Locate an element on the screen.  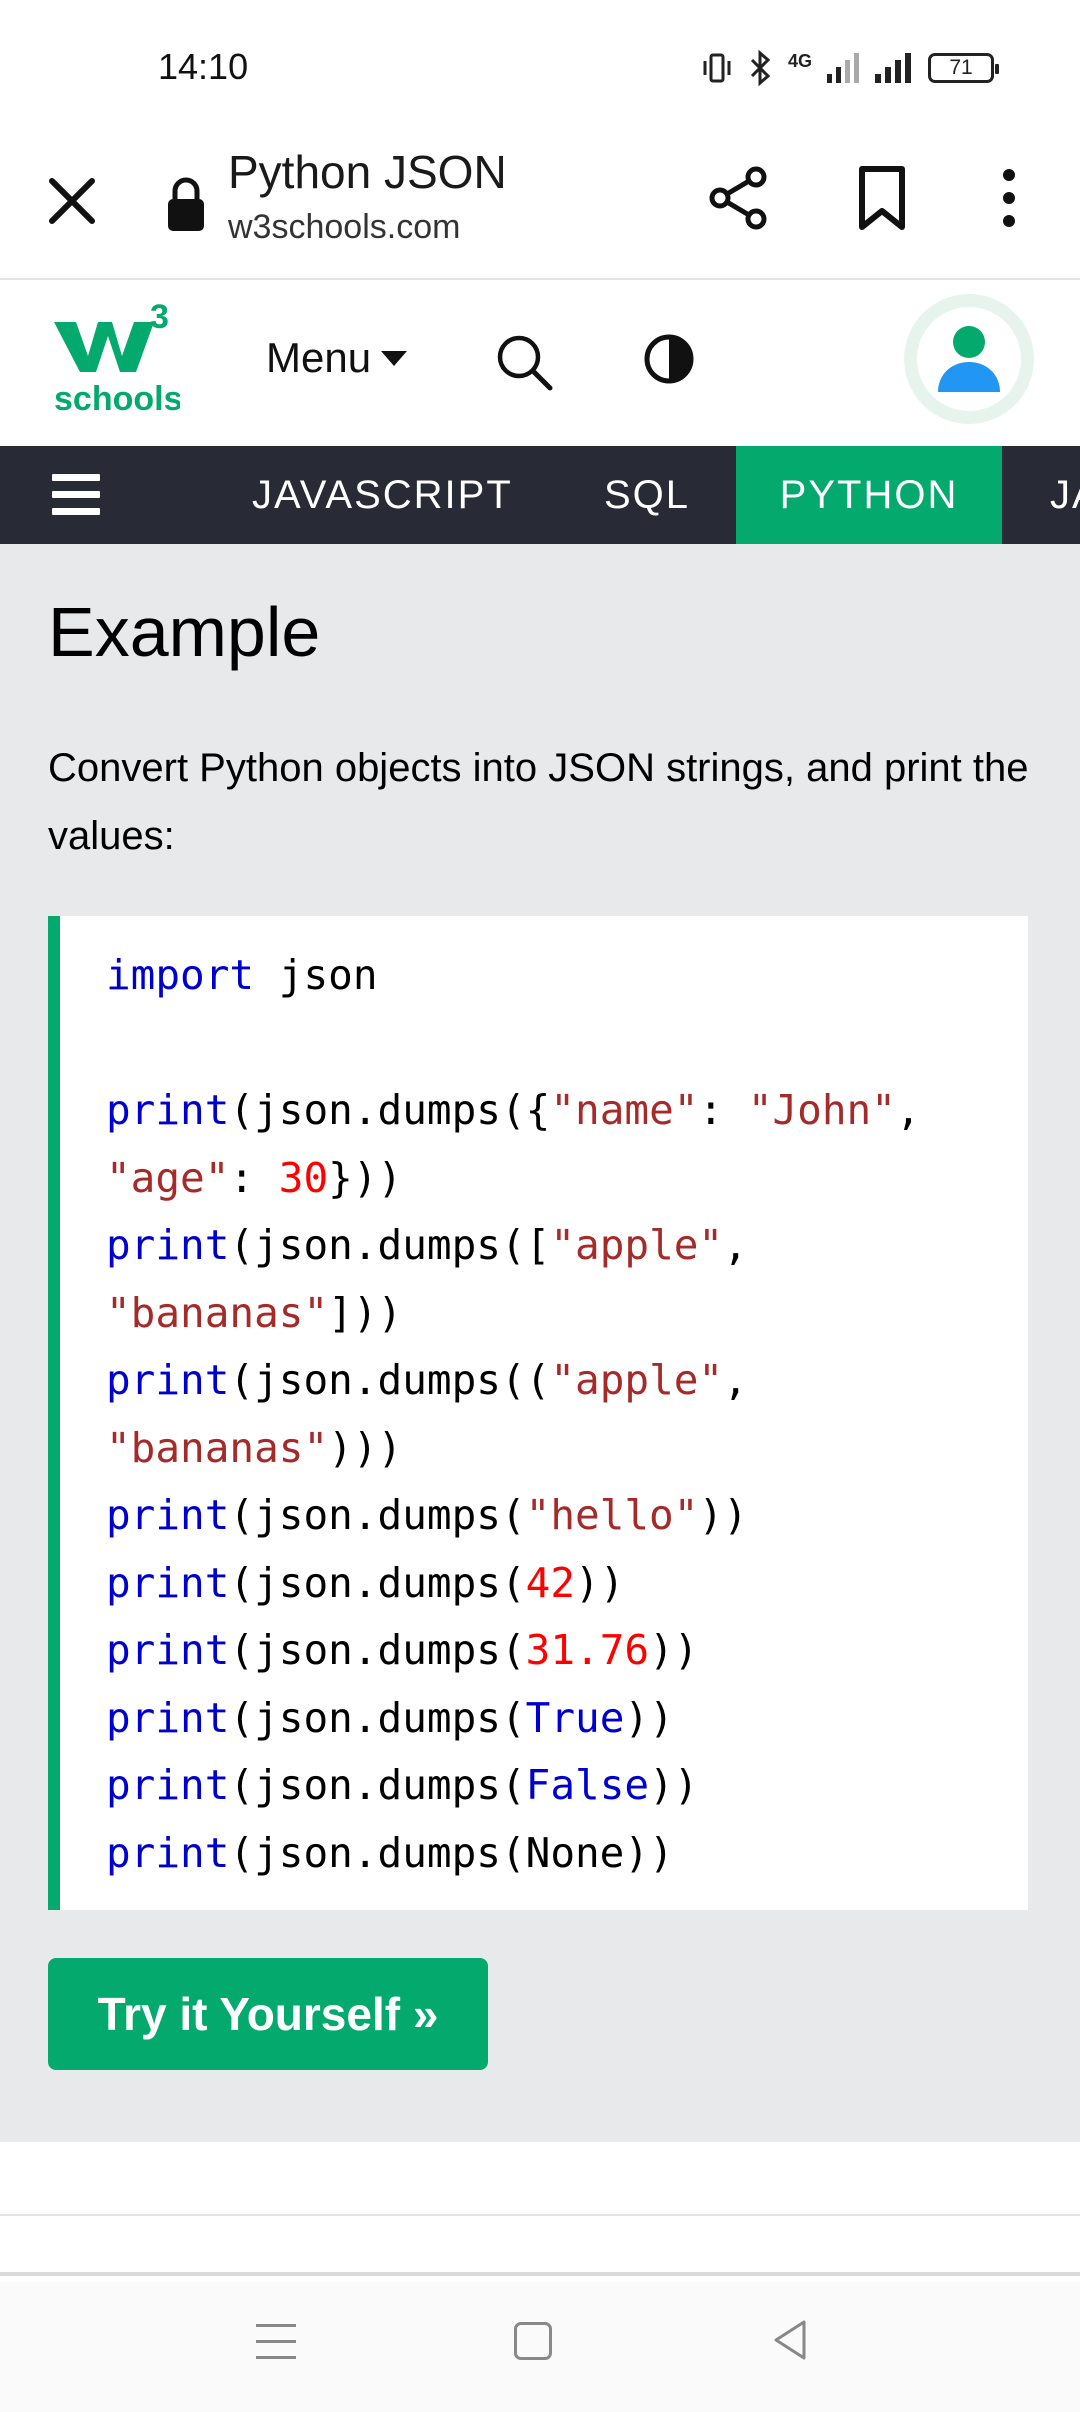
code-line: print(json.dumps(None)) is located at coordinates (513, 1854).